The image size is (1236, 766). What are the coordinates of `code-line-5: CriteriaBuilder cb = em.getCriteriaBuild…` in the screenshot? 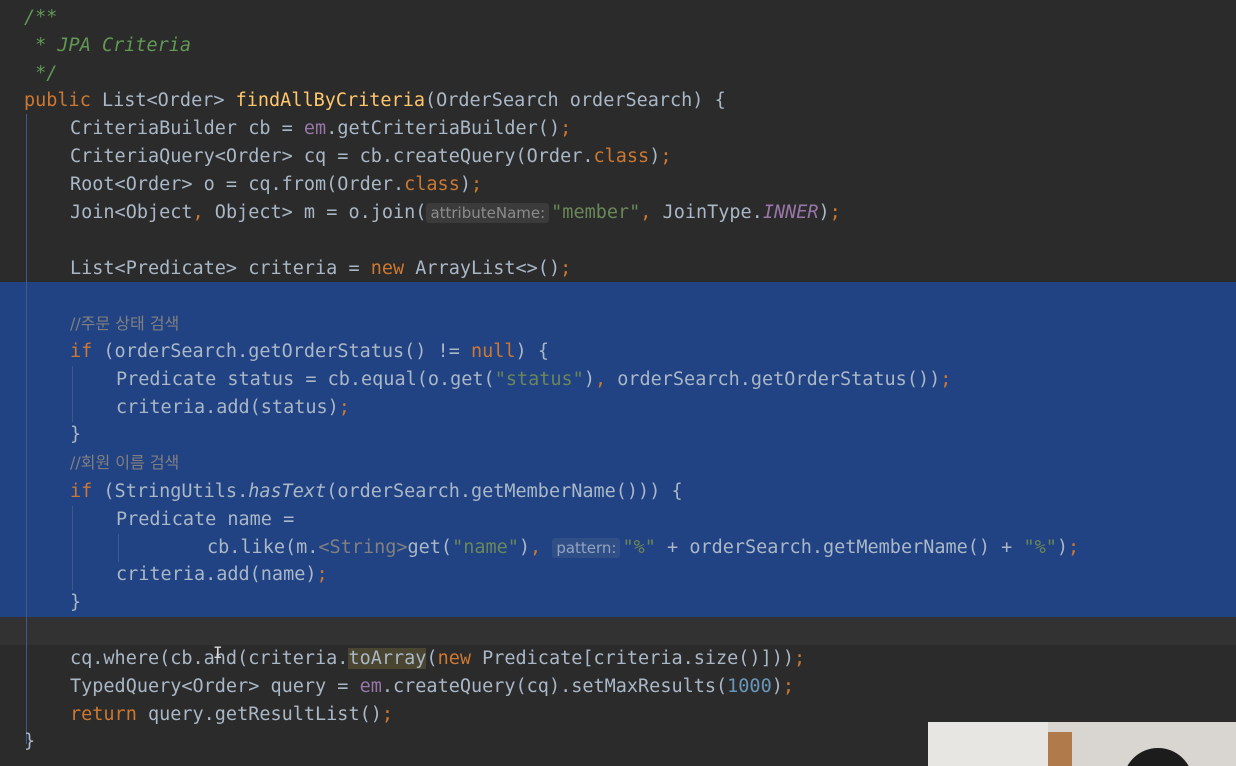 It's located at (320, 129).